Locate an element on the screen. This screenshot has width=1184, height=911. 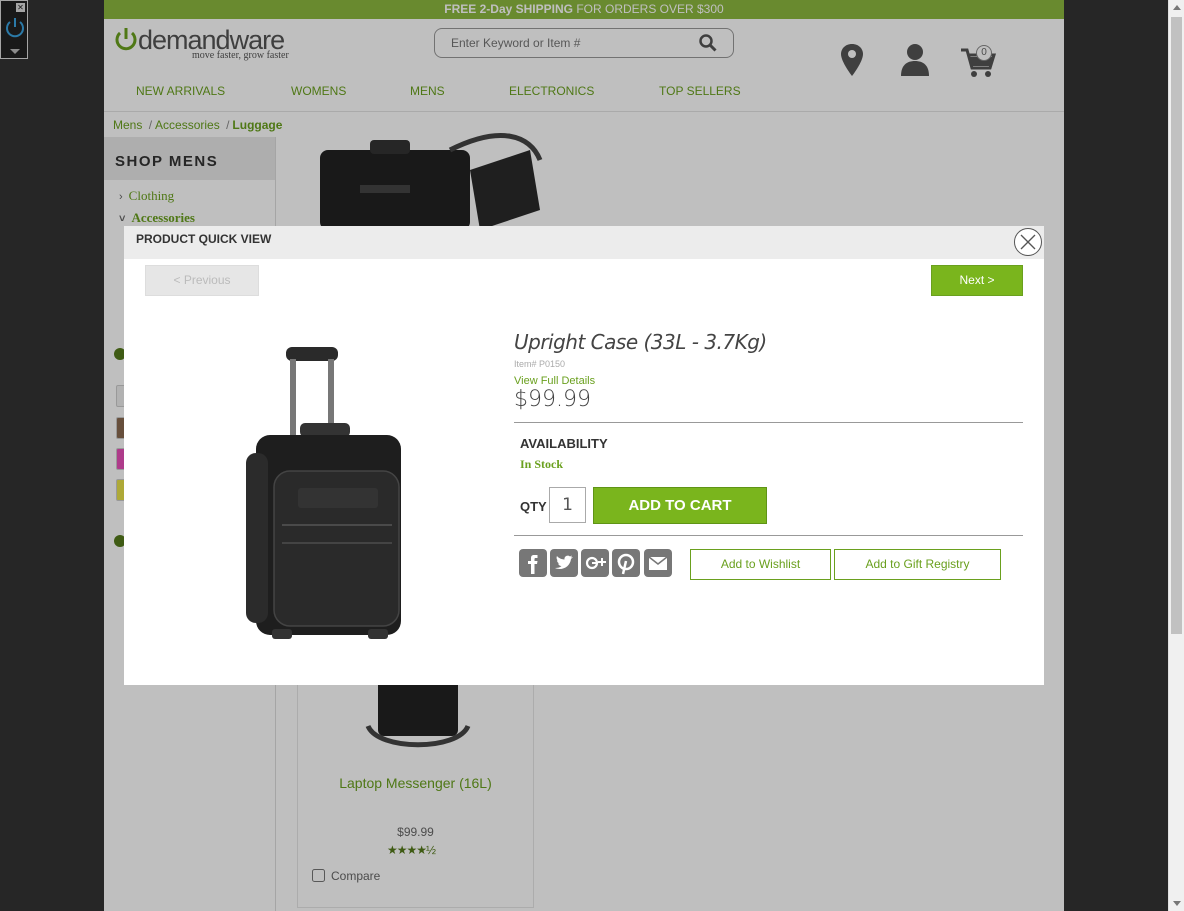
next-button: Next > is located at coordinates (977, 280).